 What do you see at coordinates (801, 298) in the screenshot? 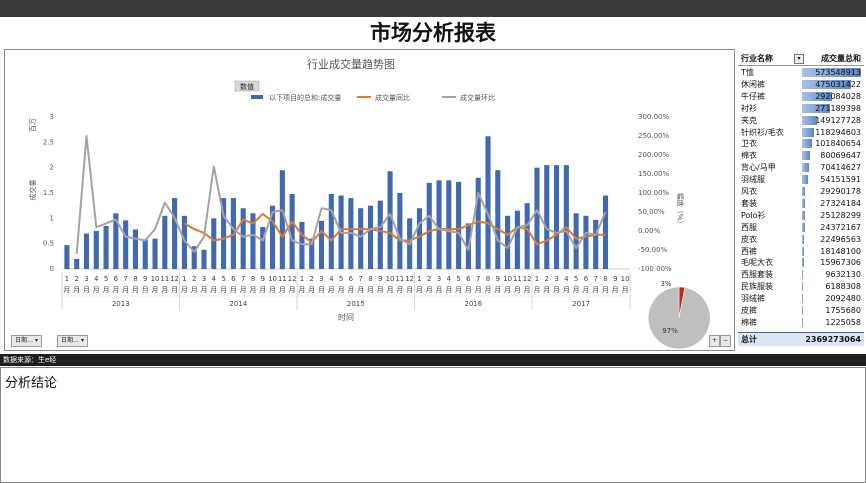
I see `ranking-row: 羽绒裤 2092480` at bounding box center [801, 298].